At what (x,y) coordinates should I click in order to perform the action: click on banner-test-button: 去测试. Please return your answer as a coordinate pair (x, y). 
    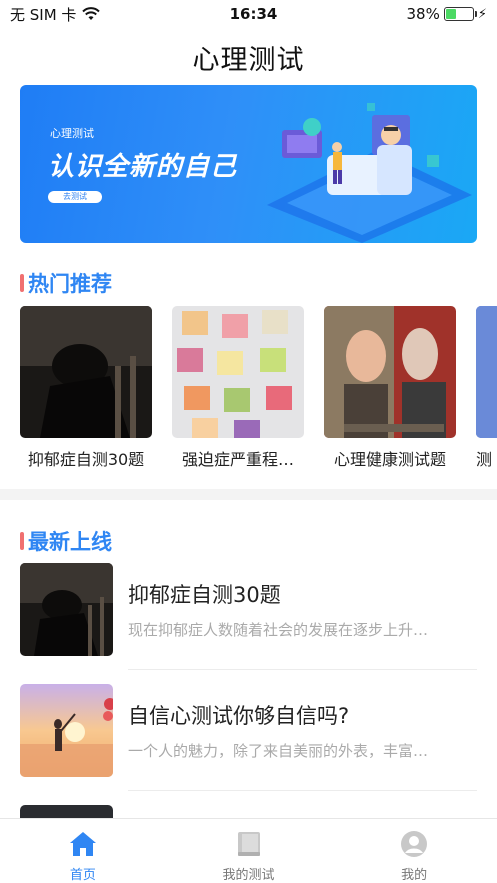
    Looking at the image, I should click on (75, 197).